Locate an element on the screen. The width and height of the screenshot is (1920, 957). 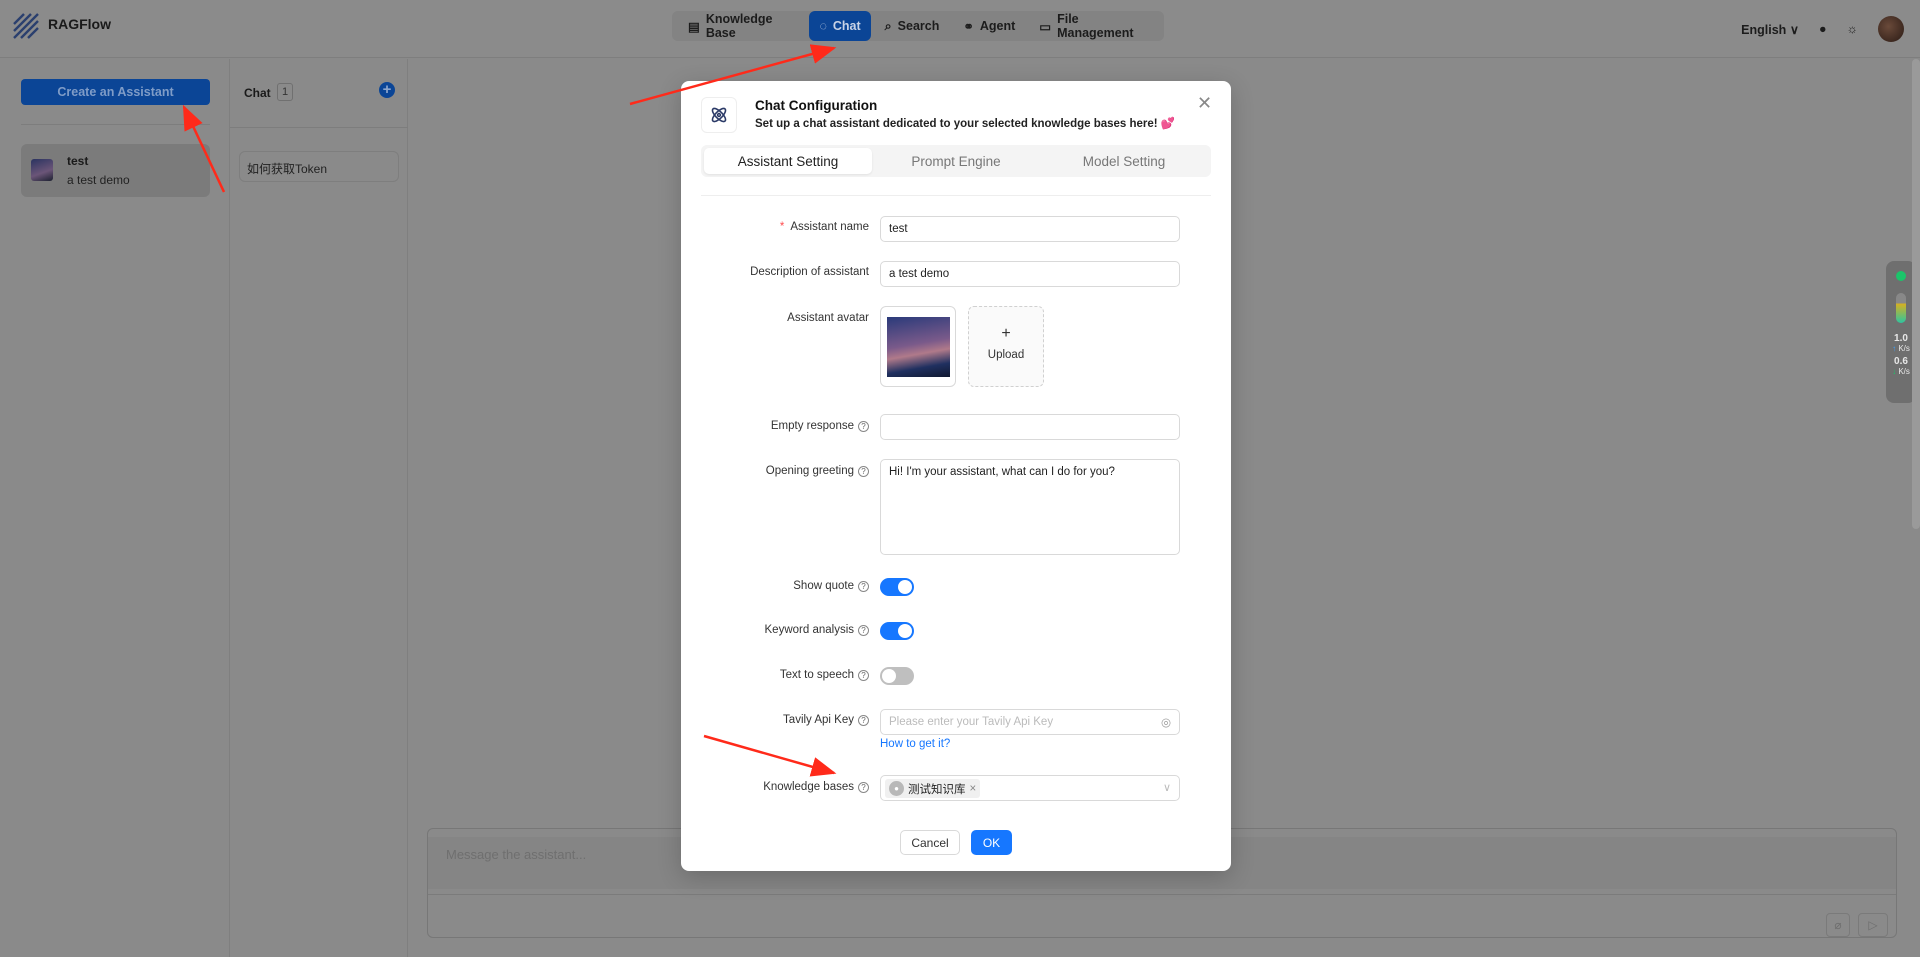
page-scrollbar is located at coordinates (1916, 294).